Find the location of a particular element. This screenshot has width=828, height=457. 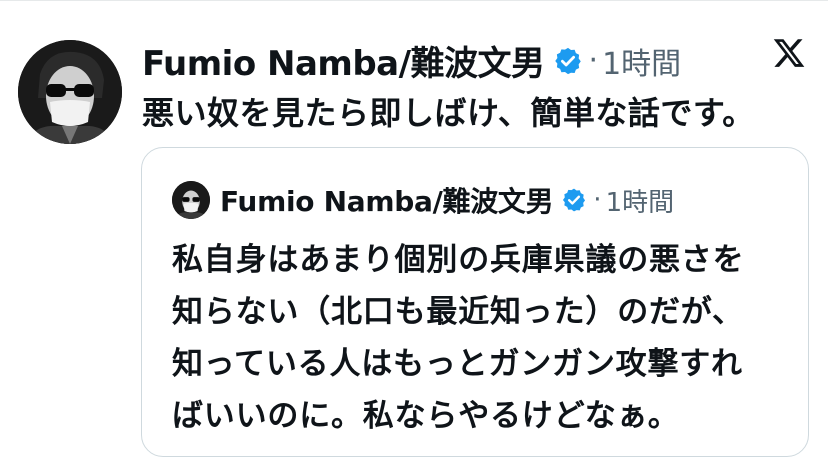

quoted-post-time: 1時間 is located at coordinates (640, 200).